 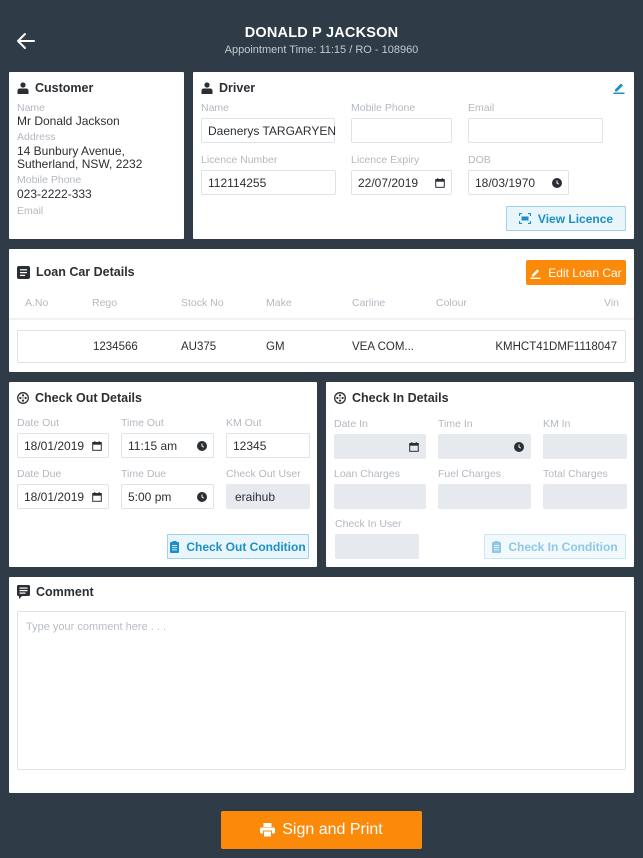 I want to click on view-licence-label: View Licence, so click(x=575, y=218).